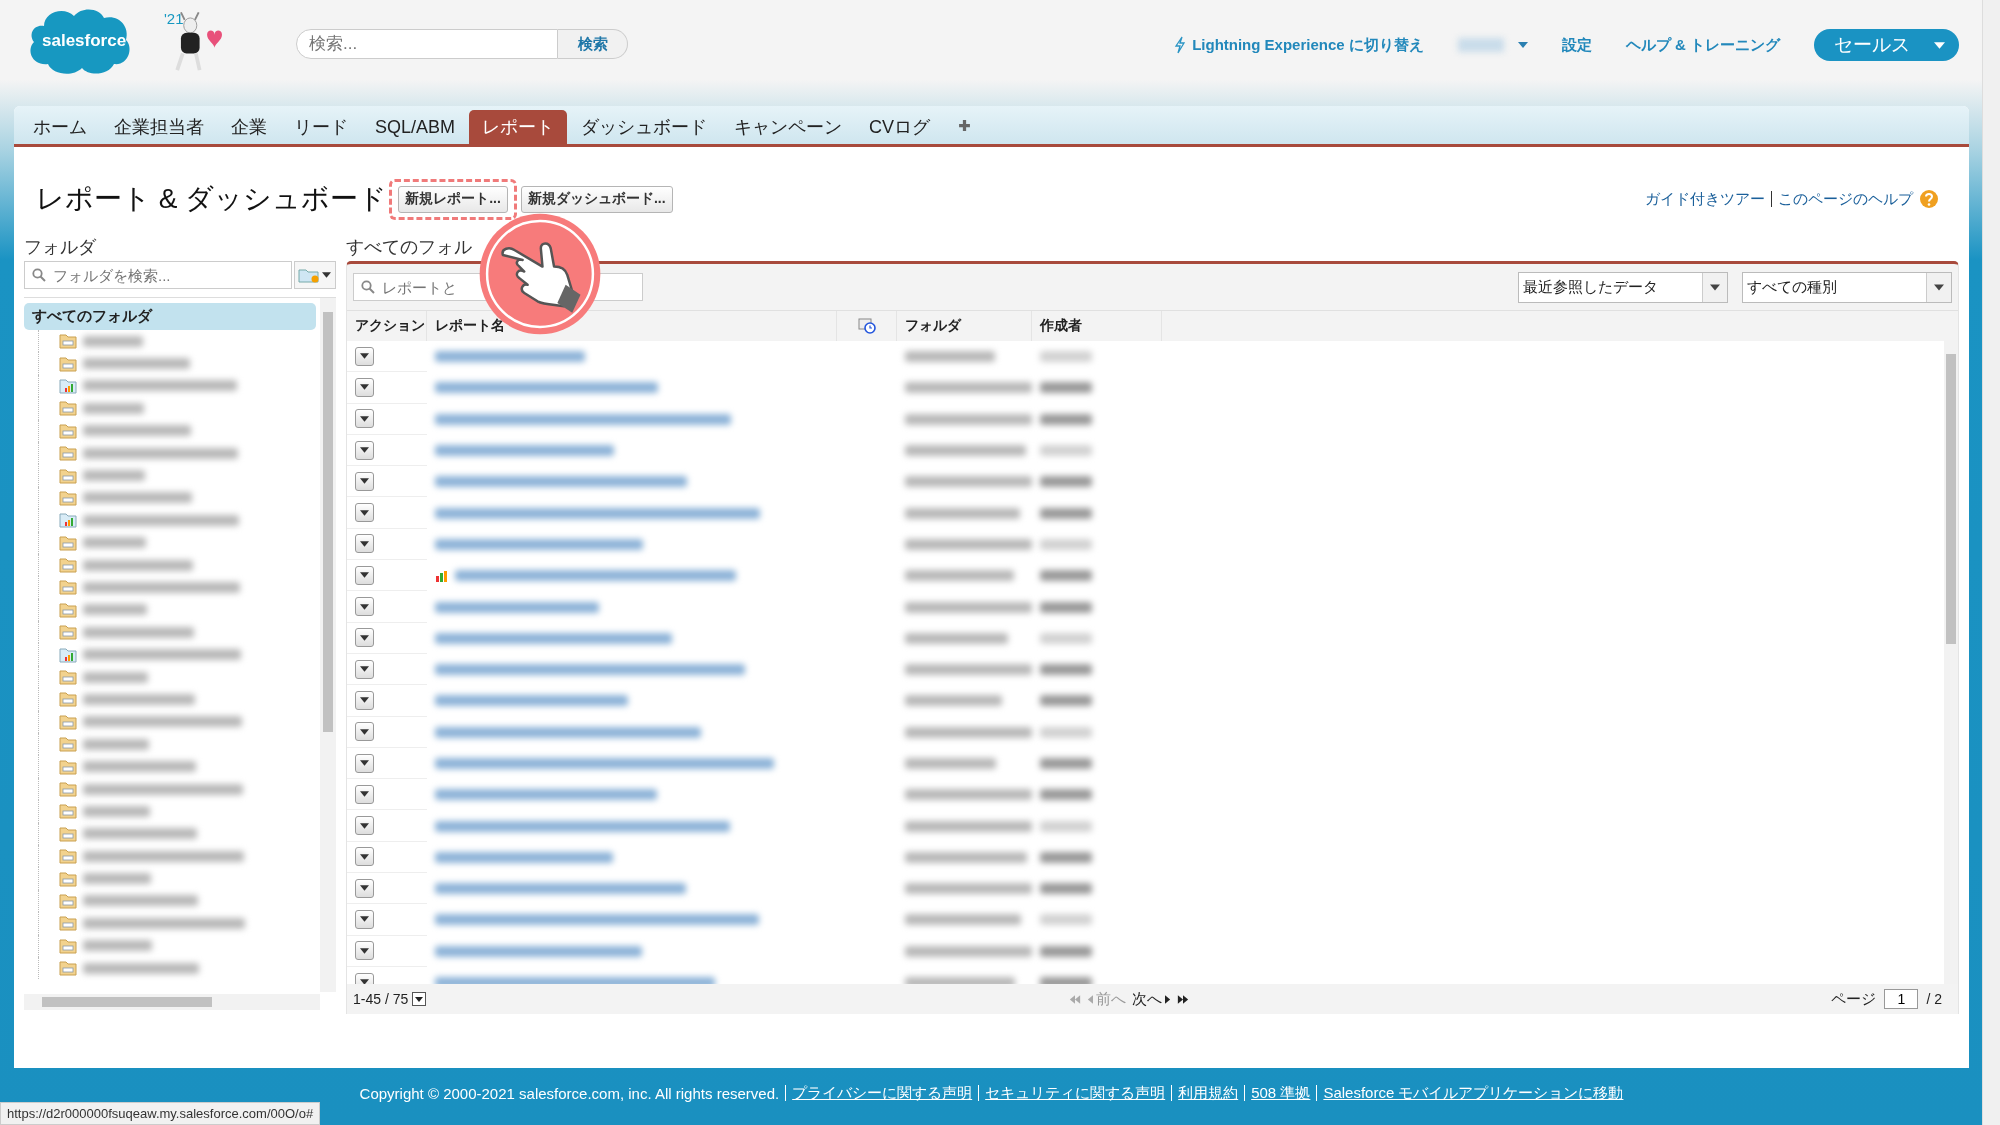  I want to click on filter-dropdown: 最近参照したデータ, so click(1623, 287).